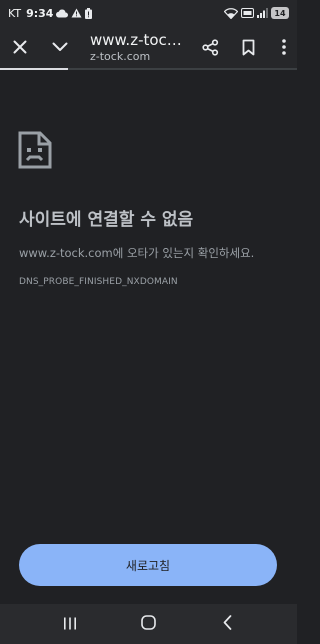 The width and height of the screenshot is (320, 644). What do you see at coordinates (15, 13) in the screenshot?
I see `carrier-label: KT` at bounding box center [15, 13].